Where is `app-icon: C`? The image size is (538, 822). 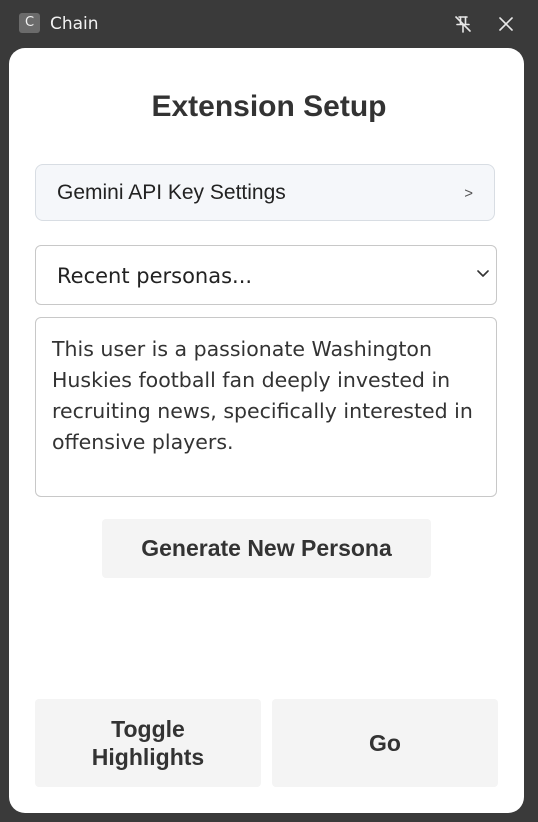 app-icon: C is located at coordinates (29, 23).